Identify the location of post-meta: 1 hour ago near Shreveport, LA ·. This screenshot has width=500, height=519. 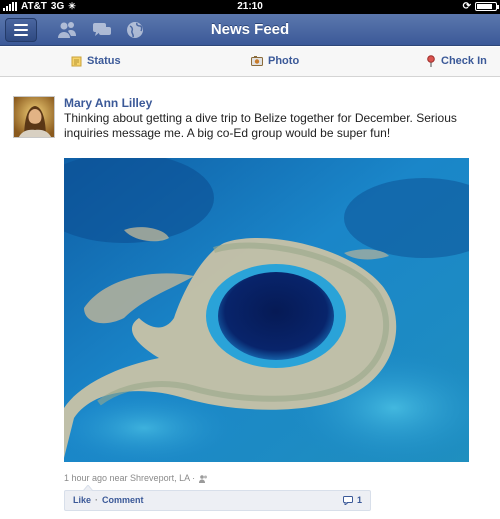
(136, 478).